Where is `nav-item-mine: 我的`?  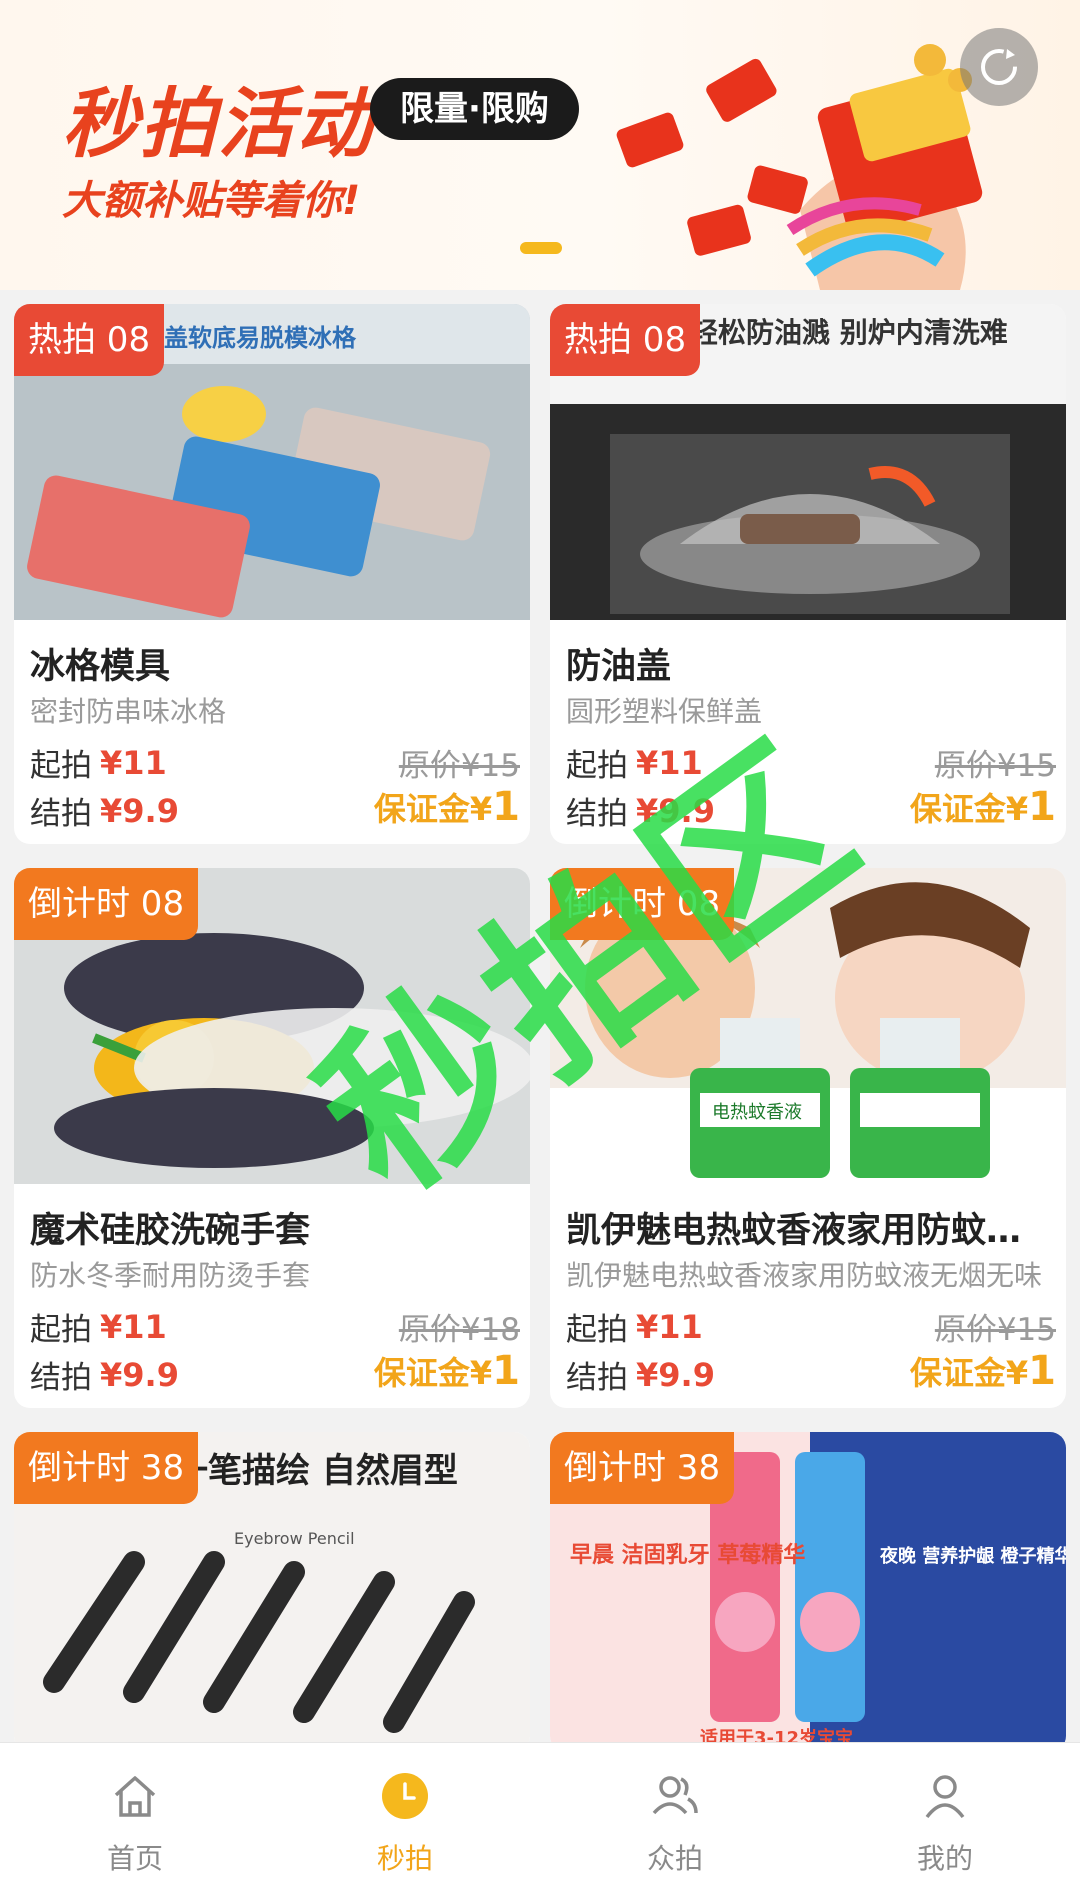 nav-item-mine: 我的 is located at coordinates (945, 1818).